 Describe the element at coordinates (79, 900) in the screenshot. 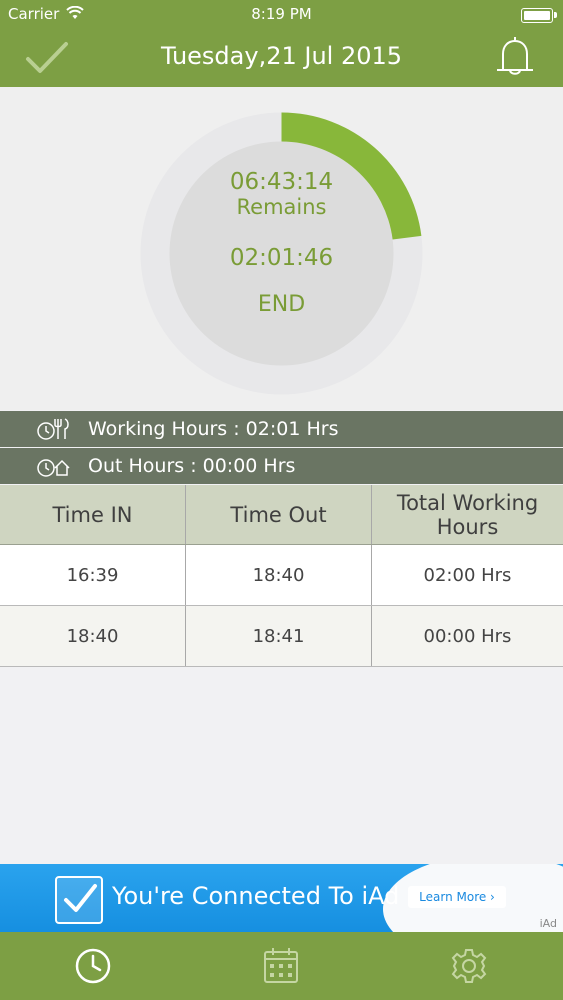

I see `ad-check-icon` at that location.